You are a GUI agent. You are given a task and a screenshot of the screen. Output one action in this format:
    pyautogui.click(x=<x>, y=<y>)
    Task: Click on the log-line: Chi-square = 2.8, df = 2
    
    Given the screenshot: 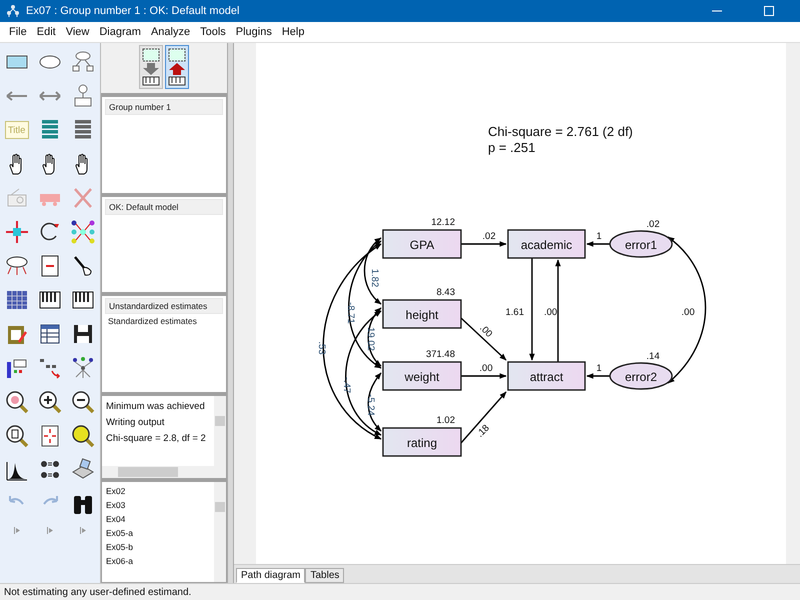 What is the action you would take?
    pyautogui.click(x=156, y=439)
    